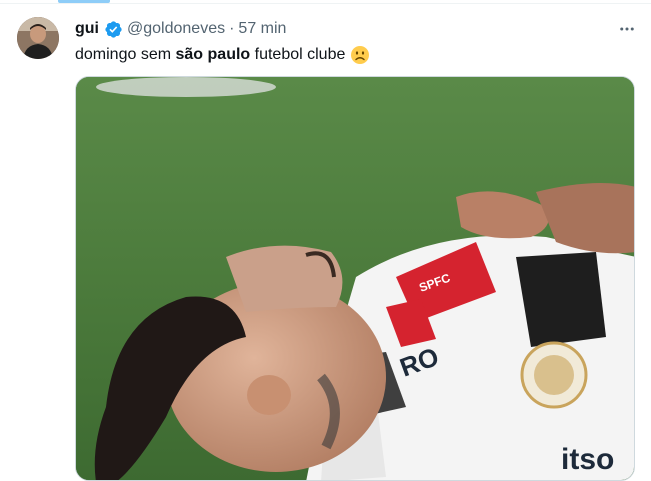 The width and height of the screenshot is (651, 481). What do you see at coordinates (587, 459) in the screenshot?
I see `kit-text-sponsor-2: itso` at bounding box center [587, 459].